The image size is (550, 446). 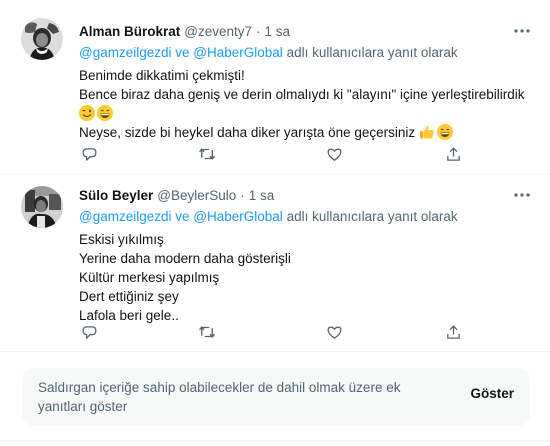 I want to click on tweet-header: Alman Bürokrat @zeventy7 · 1 sa, so click(x=307, y=31).